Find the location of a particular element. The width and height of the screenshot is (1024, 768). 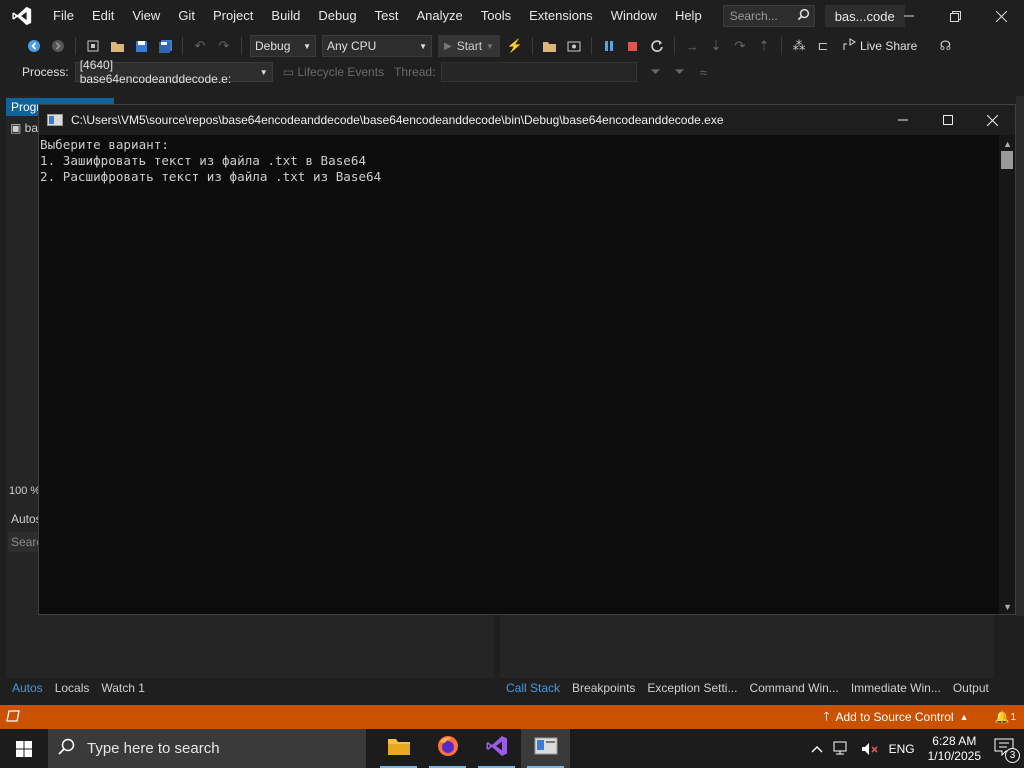

tab-breakpoints: Breakpoints is located at coordinates (603, 688).